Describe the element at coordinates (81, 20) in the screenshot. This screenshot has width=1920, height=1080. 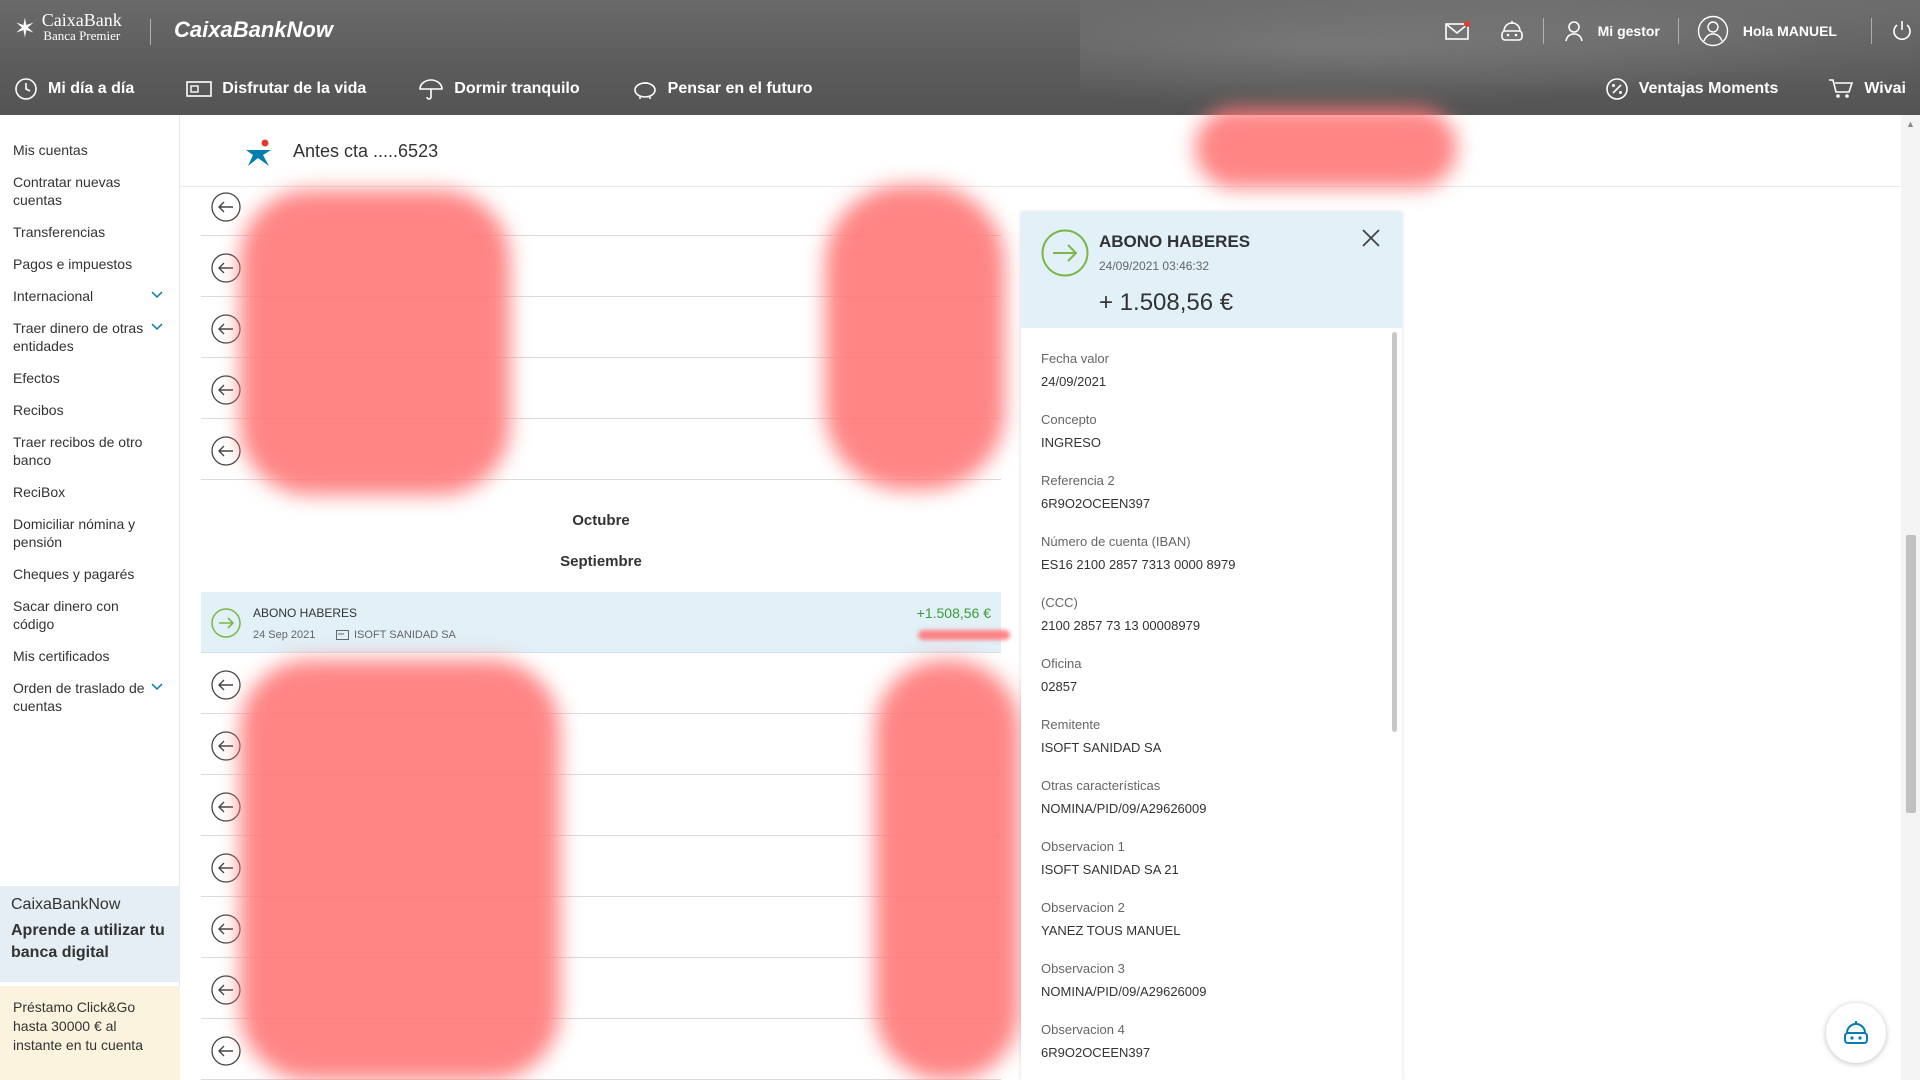
I see `brand-name: CaixaBank` at that location.